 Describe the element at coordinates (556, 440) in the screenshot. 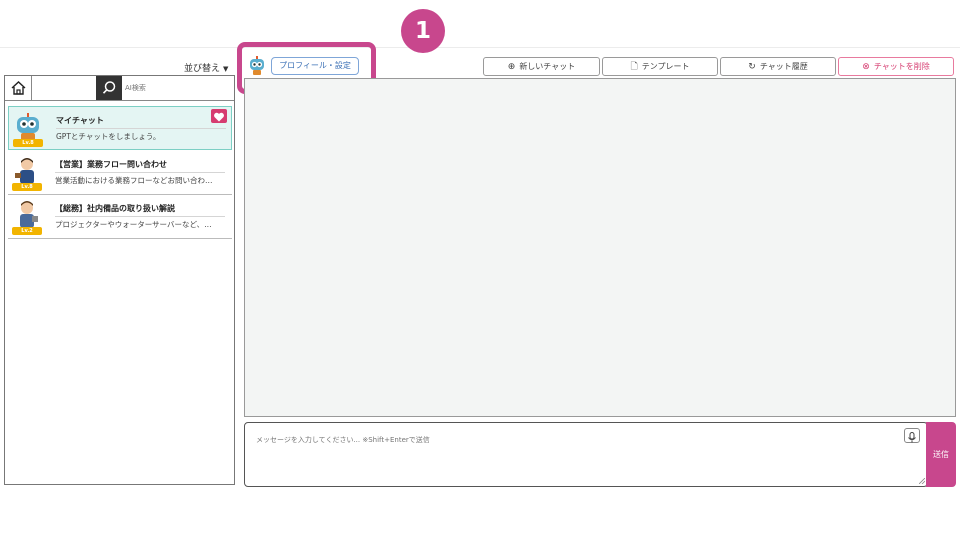

I see `message-input` at that location.